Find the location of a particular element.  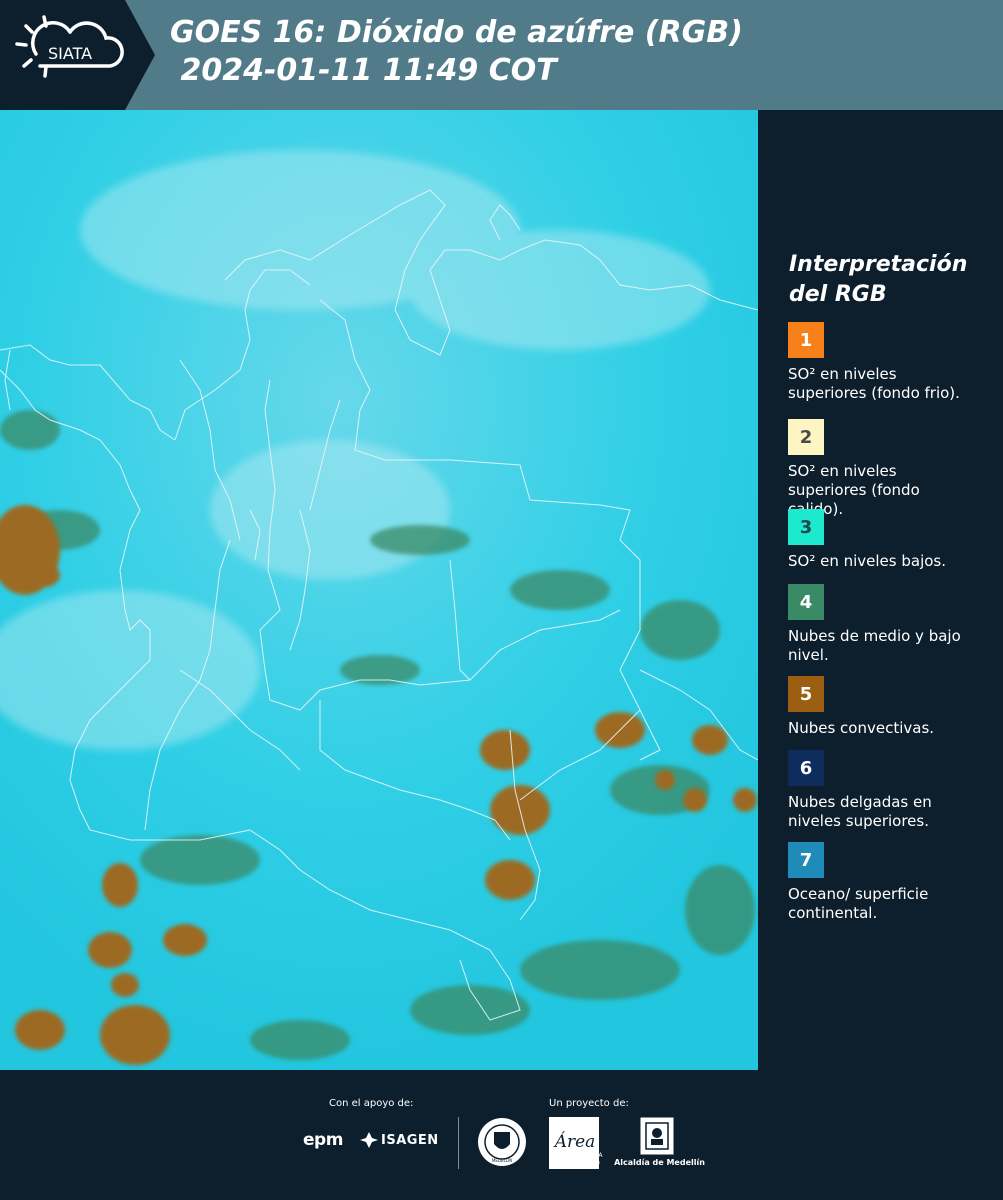

isagen-logo: ISAGEN is located at coordinates (410, 1140).